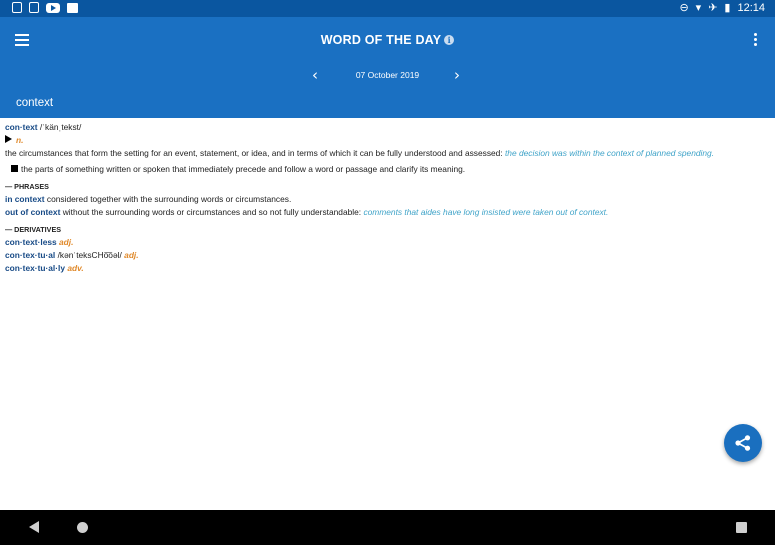 The height and width of the screenshot is (545, 775). Describe the element at coordinates (75, 268) in the screenshot. I see `derivative-pos: adv.` at that location.